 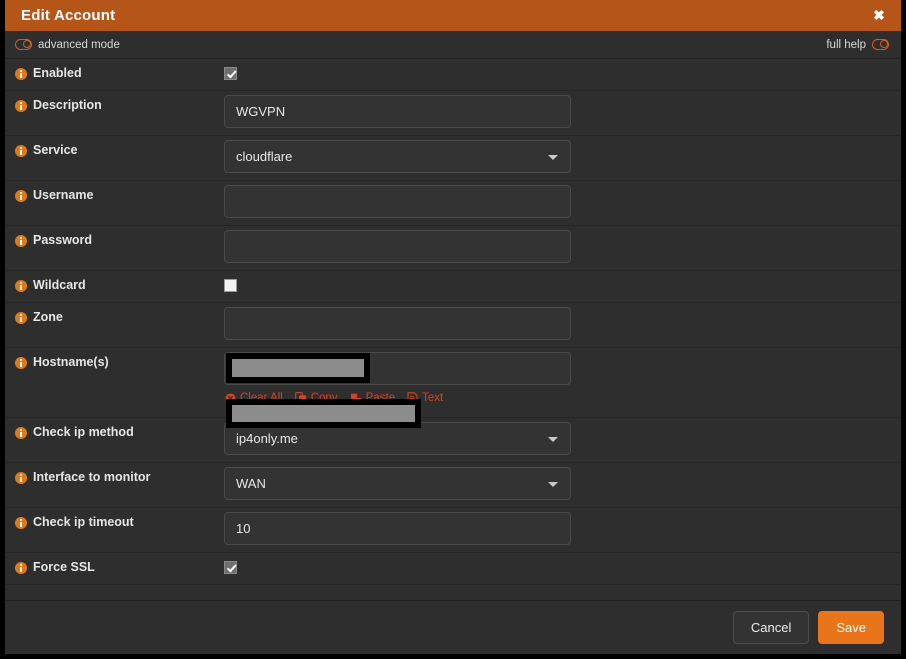 What do you see at coordinates (397, 323) in the screenshot?
I see `zone-input` at bounding box center [397, 323].